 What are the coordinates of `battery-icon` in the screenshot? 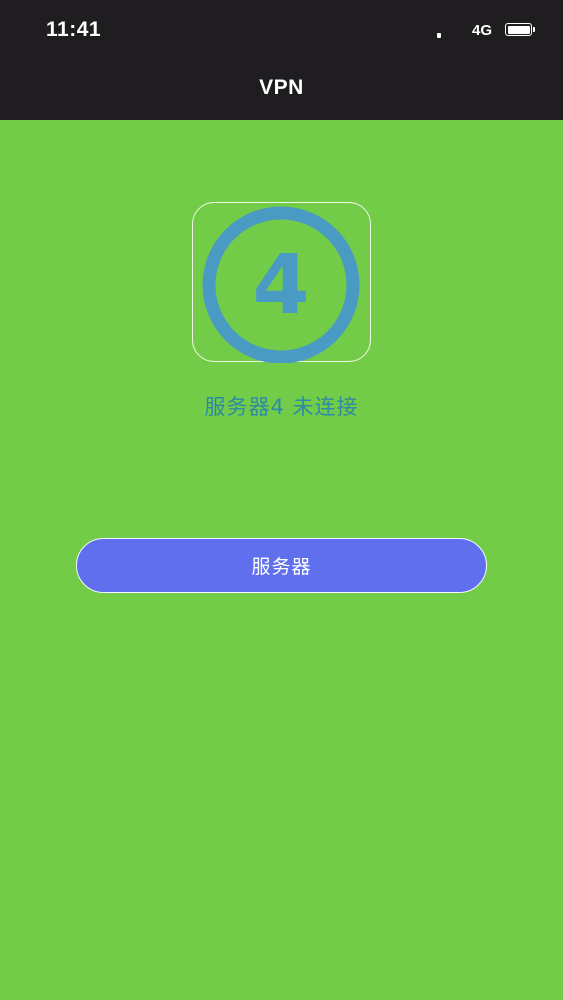 It's located at (518, 29).